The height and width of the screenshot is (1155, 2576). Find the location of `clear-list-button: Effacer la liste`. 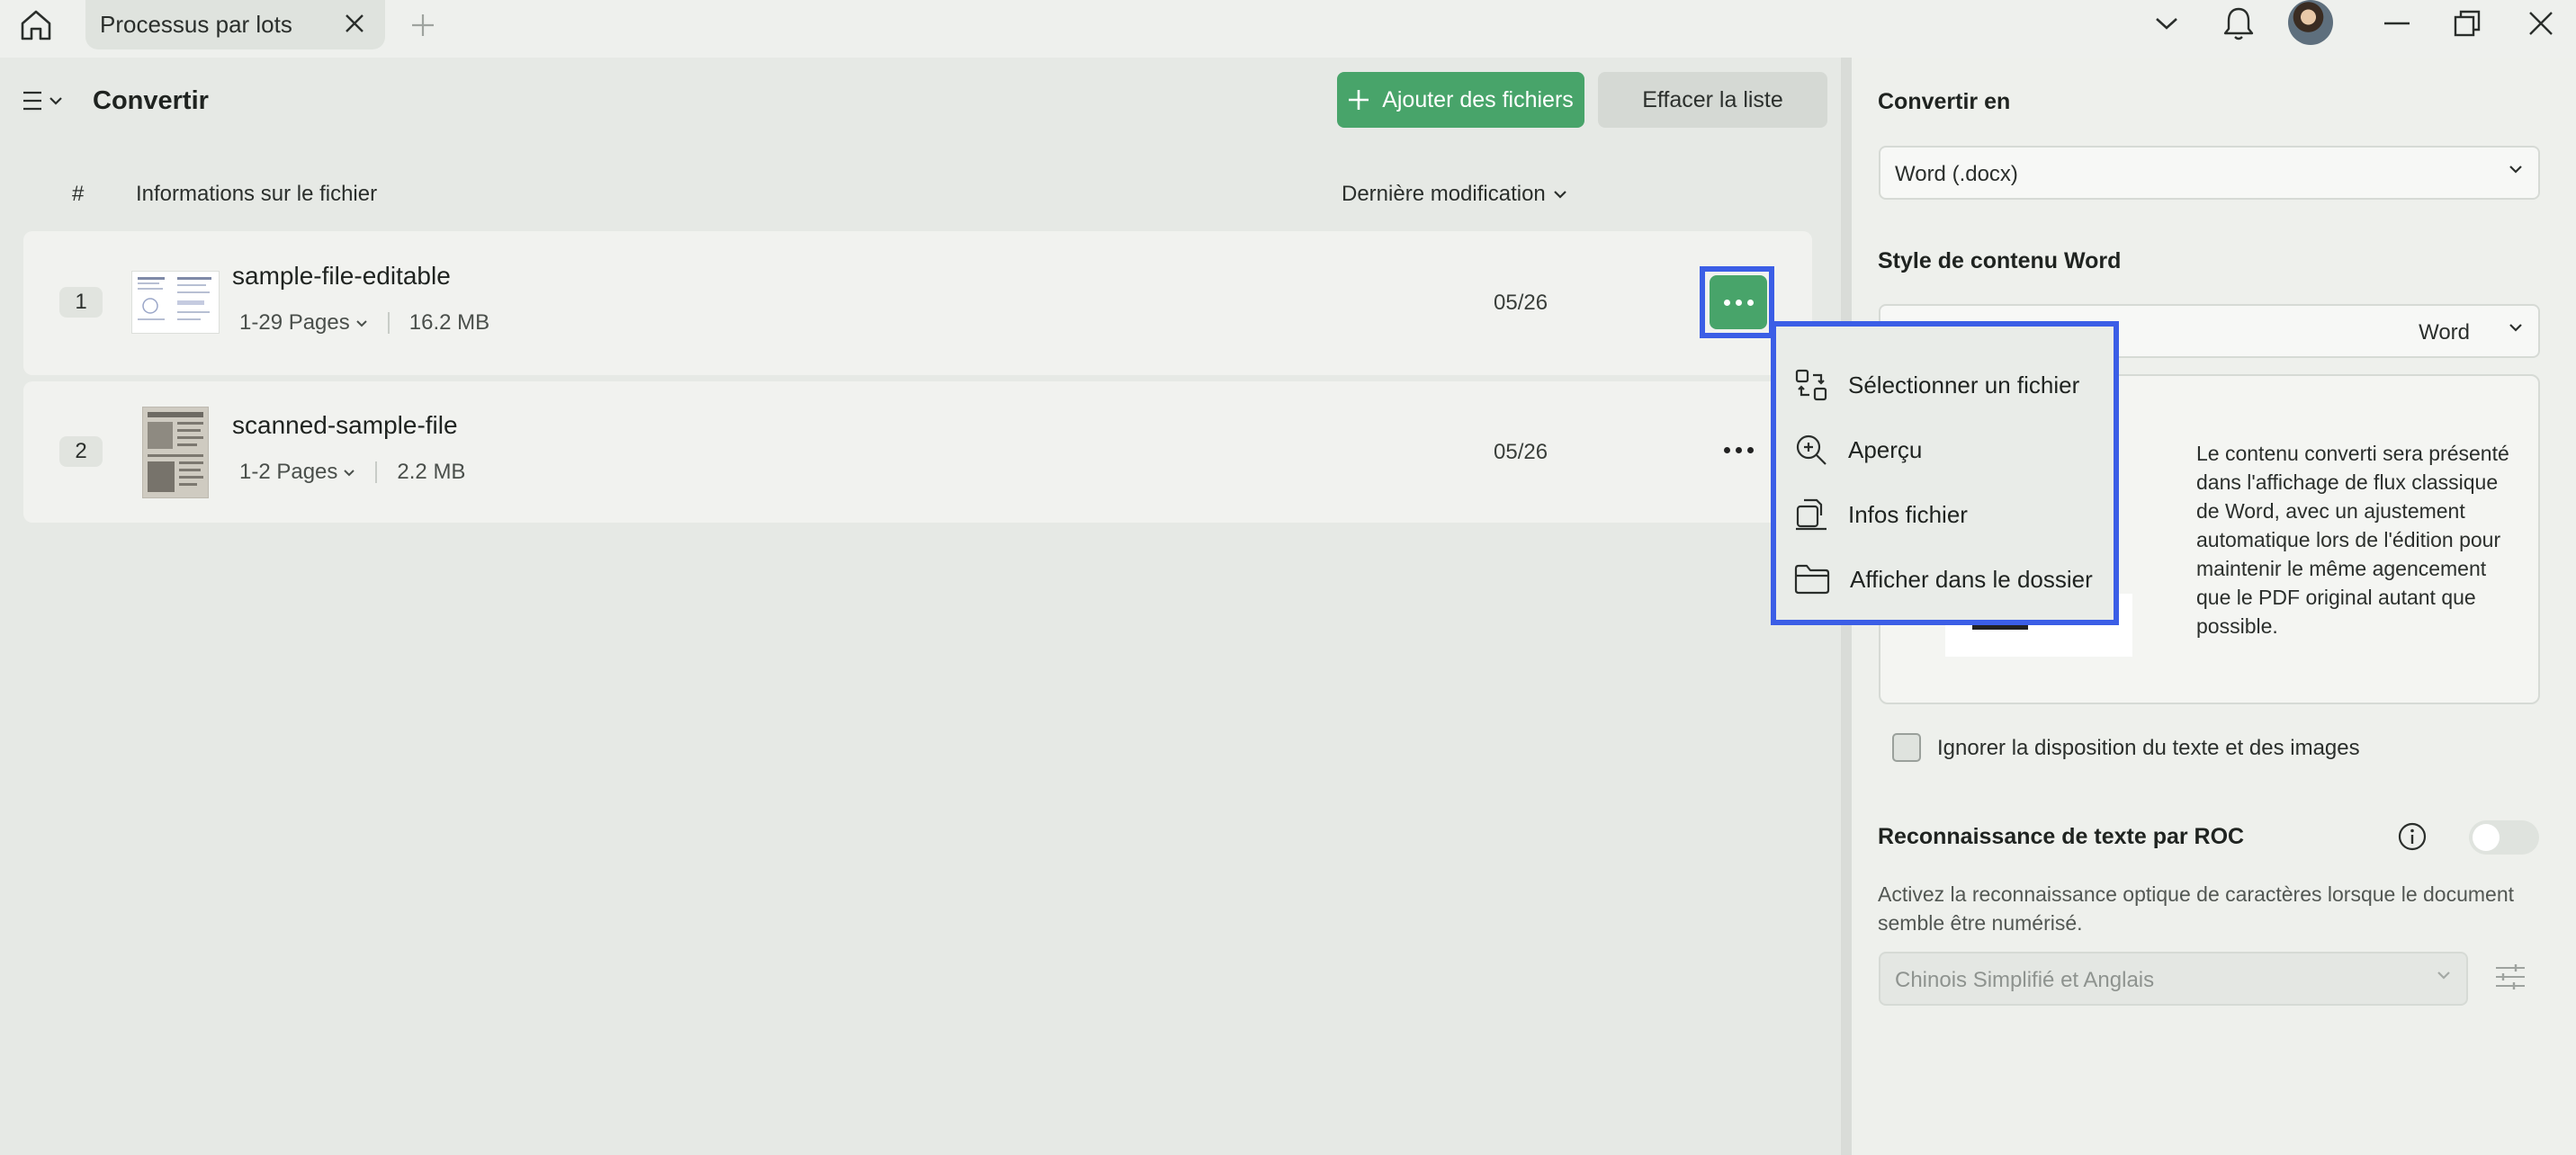

clear-list-button: Effacer la liste is located at coordinates (1713, 100).